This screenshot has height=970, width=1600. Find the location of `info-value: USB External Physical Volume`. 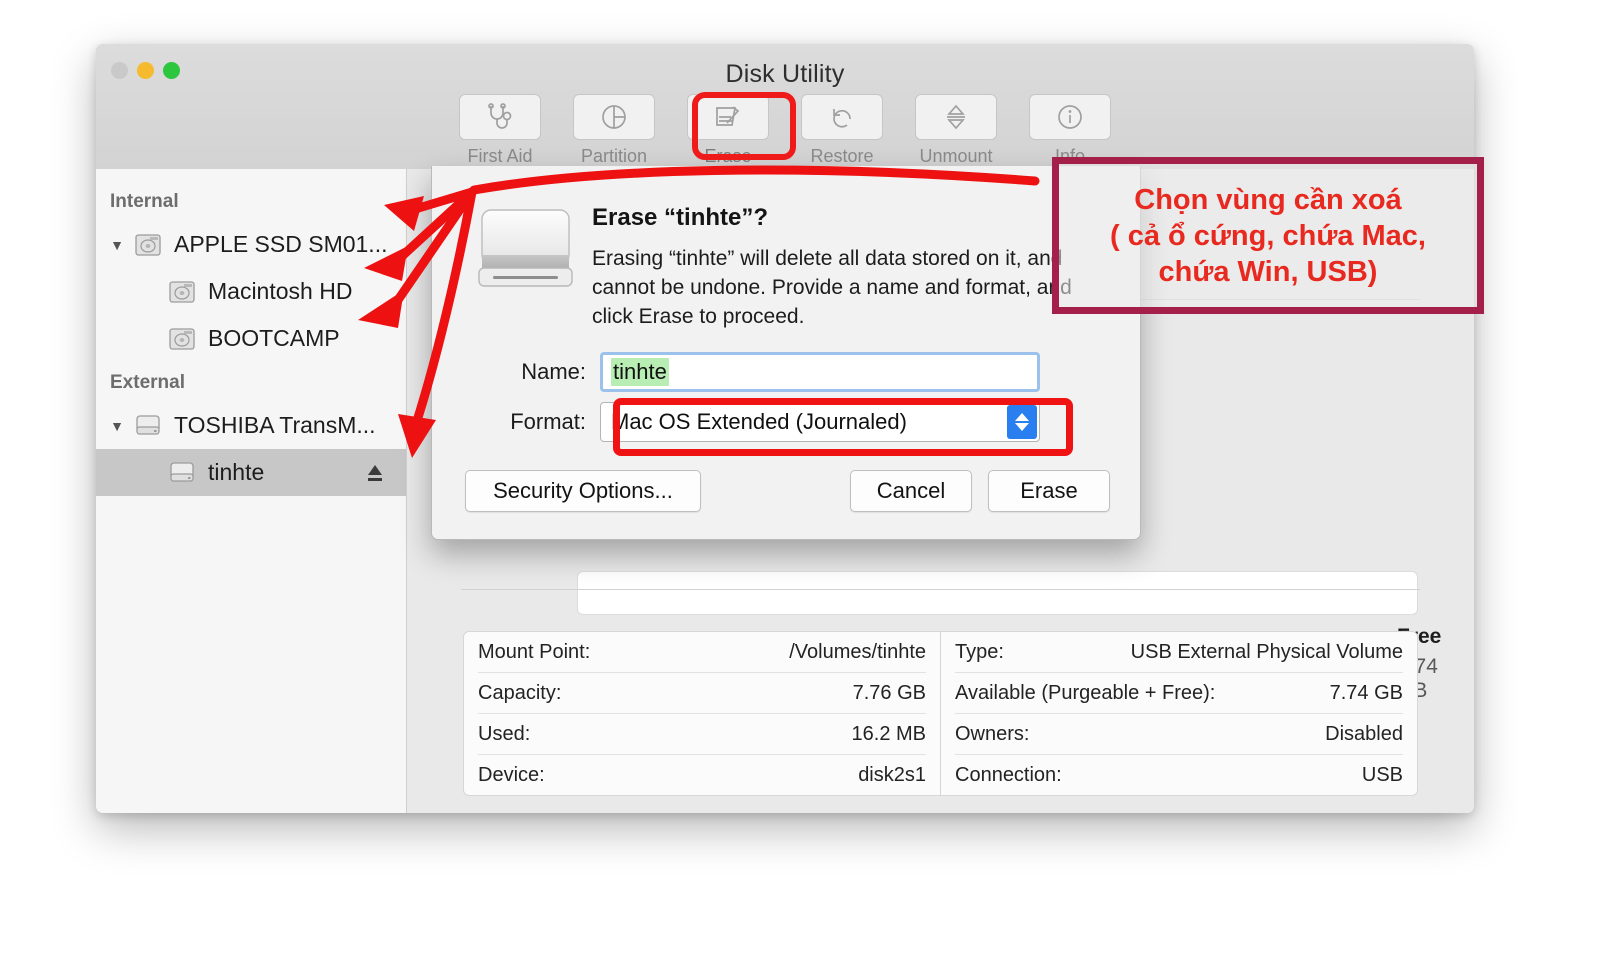

info-value: USB External Physical Volume is located at coordinates (1266, 651).